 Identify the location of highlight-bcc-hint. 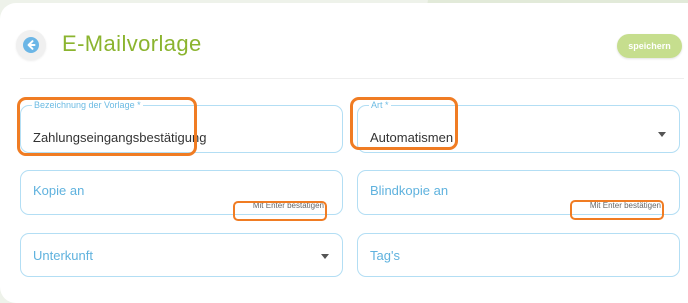
(617, 210).